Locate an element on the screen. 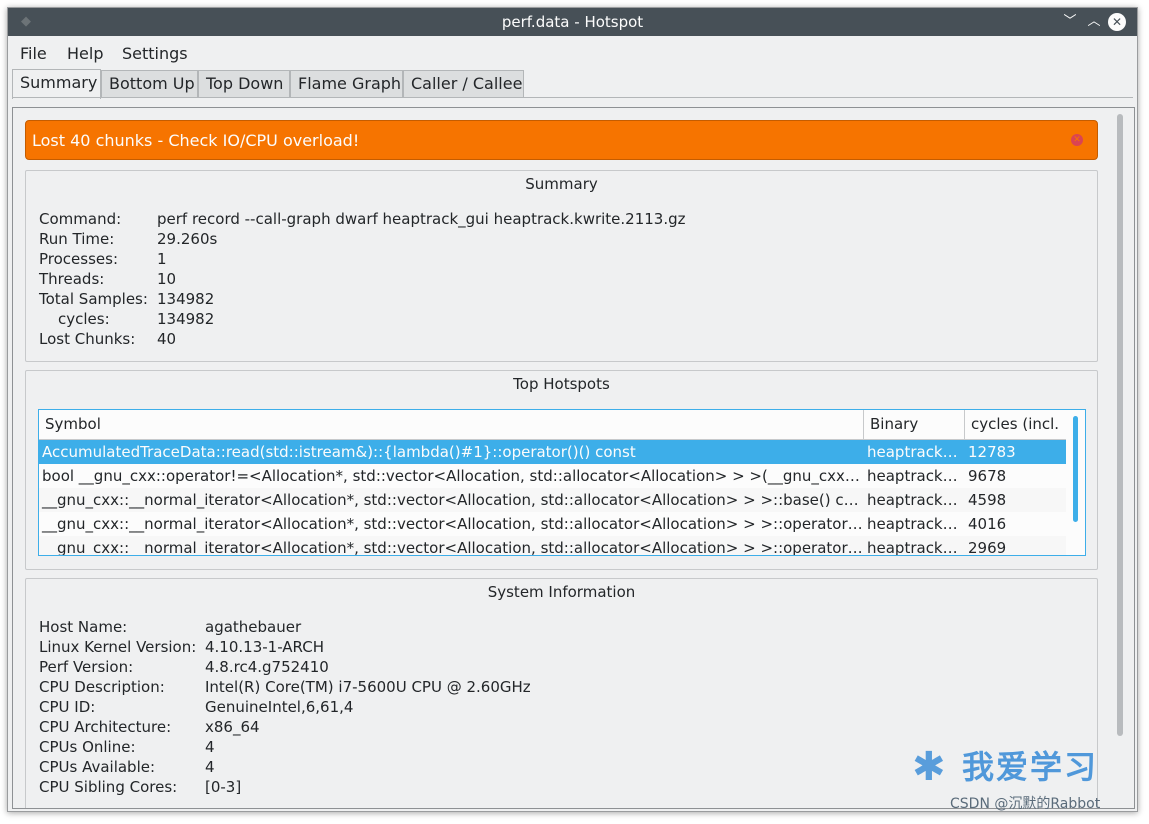  column-binary: Binary is located at coordinates (914, 424).